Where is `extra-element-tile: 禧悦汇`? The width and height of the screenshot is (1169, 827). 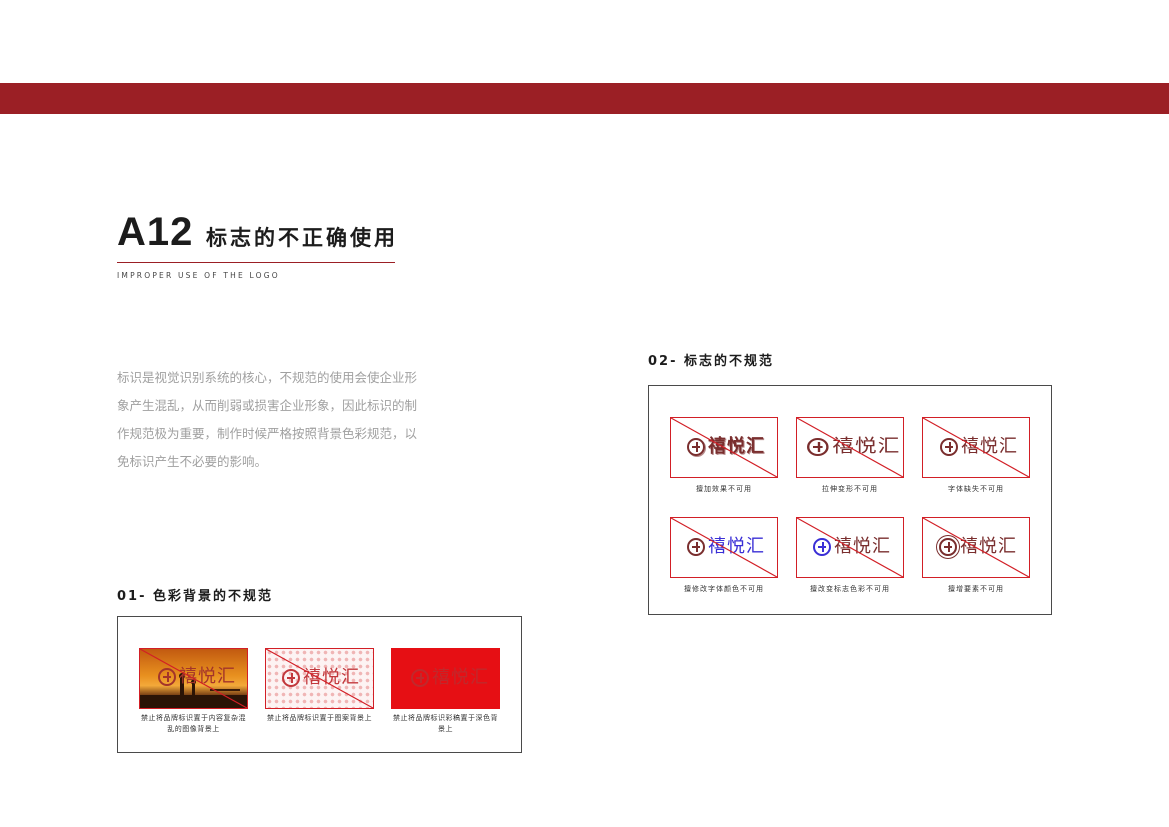 extra-element-tile: 禧悦汇 is located at coordinates (976, 547).